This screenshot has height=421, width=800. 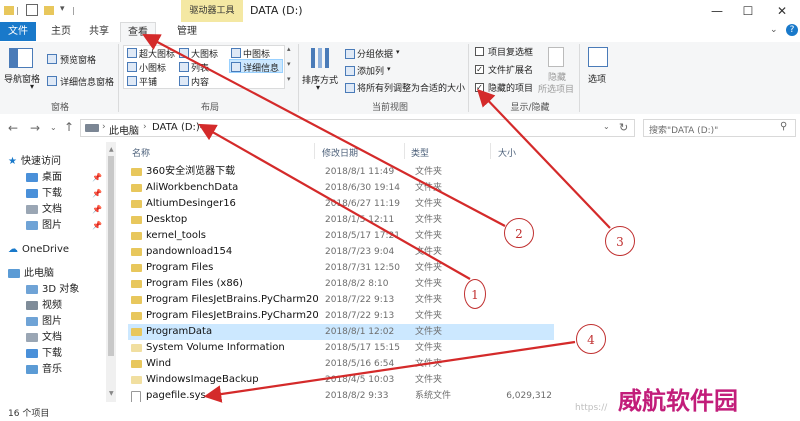 I want to click on watermark-url: https://, so click(x=591, y=408).